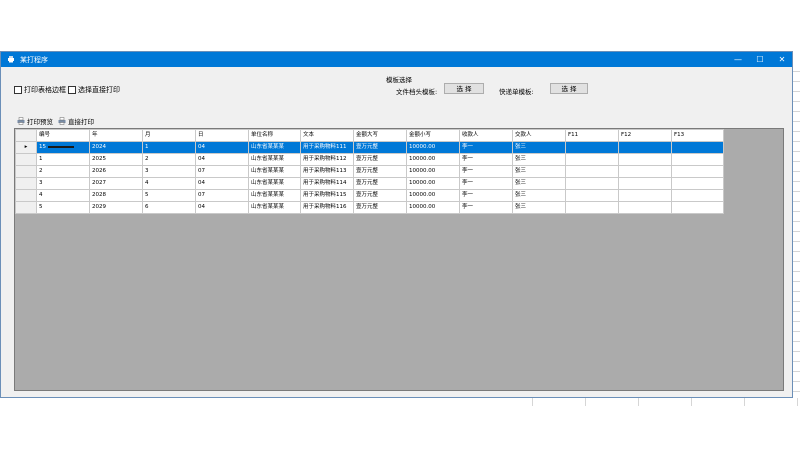 Image resolution: width=800 pixels, height=453 pixels. What do you see at coordinates (116, 135) in the screenshot?
I see `column-header: 年` at bounding box center [116, 135].